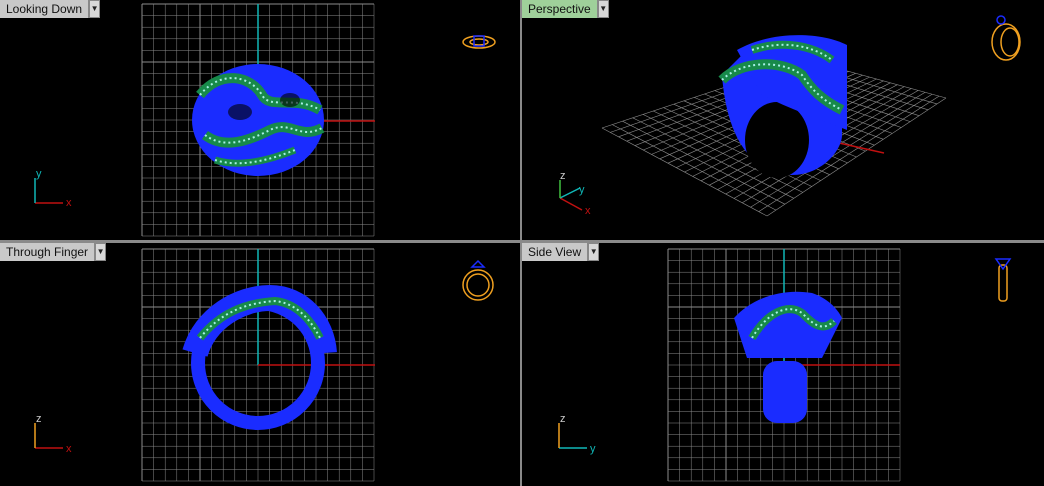 This screenshot has width=1044, height=486. I want to click on axis-indicator: y x, so click(53, 188).